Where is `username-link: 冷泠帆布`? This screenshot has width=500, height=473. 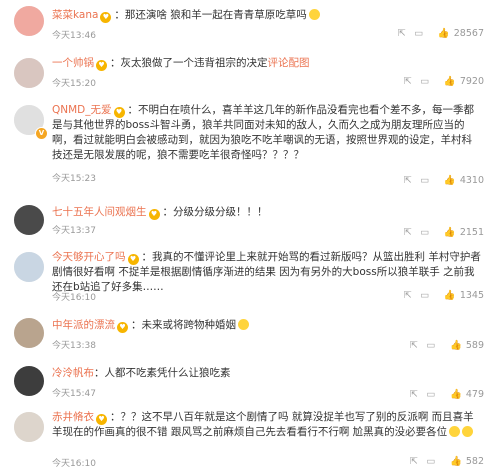 username-link: 冷泠帆布 is located at coordinates (73, 373).